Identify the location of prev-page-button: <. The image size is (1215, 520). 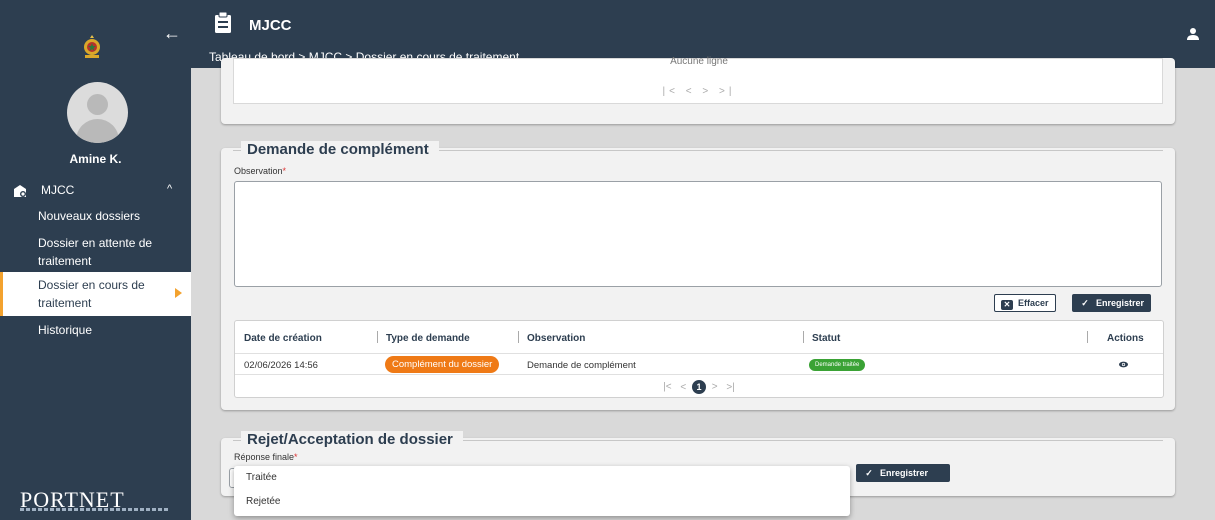
(683, 387).